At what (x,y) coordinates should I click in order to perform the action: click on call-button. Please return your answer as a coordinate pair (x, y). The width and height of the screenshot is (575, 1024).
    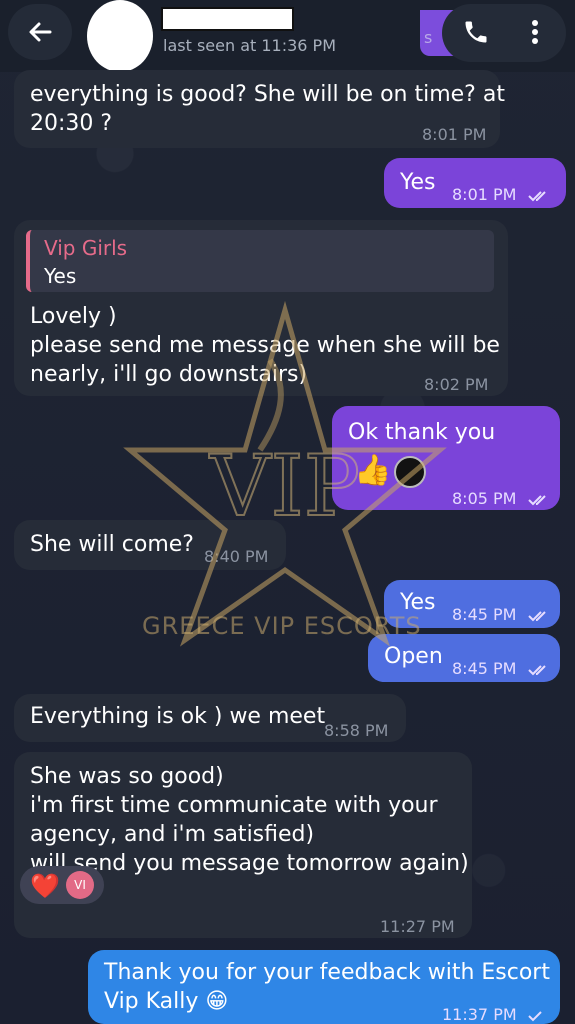
    Looking at the image, I should click on (476, 32).